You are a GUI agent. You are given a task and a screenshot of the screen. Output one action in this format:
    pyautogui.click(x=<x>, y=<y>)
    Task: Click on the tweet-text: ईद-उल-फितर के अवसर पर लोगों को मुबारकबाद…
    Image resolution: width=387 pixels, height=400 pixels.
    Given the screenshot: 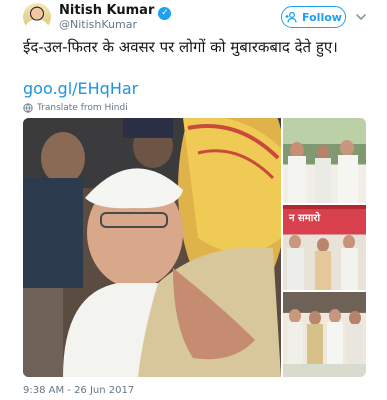 What is the action you would take?
    pyautogui.click(x=180, y=47)
    